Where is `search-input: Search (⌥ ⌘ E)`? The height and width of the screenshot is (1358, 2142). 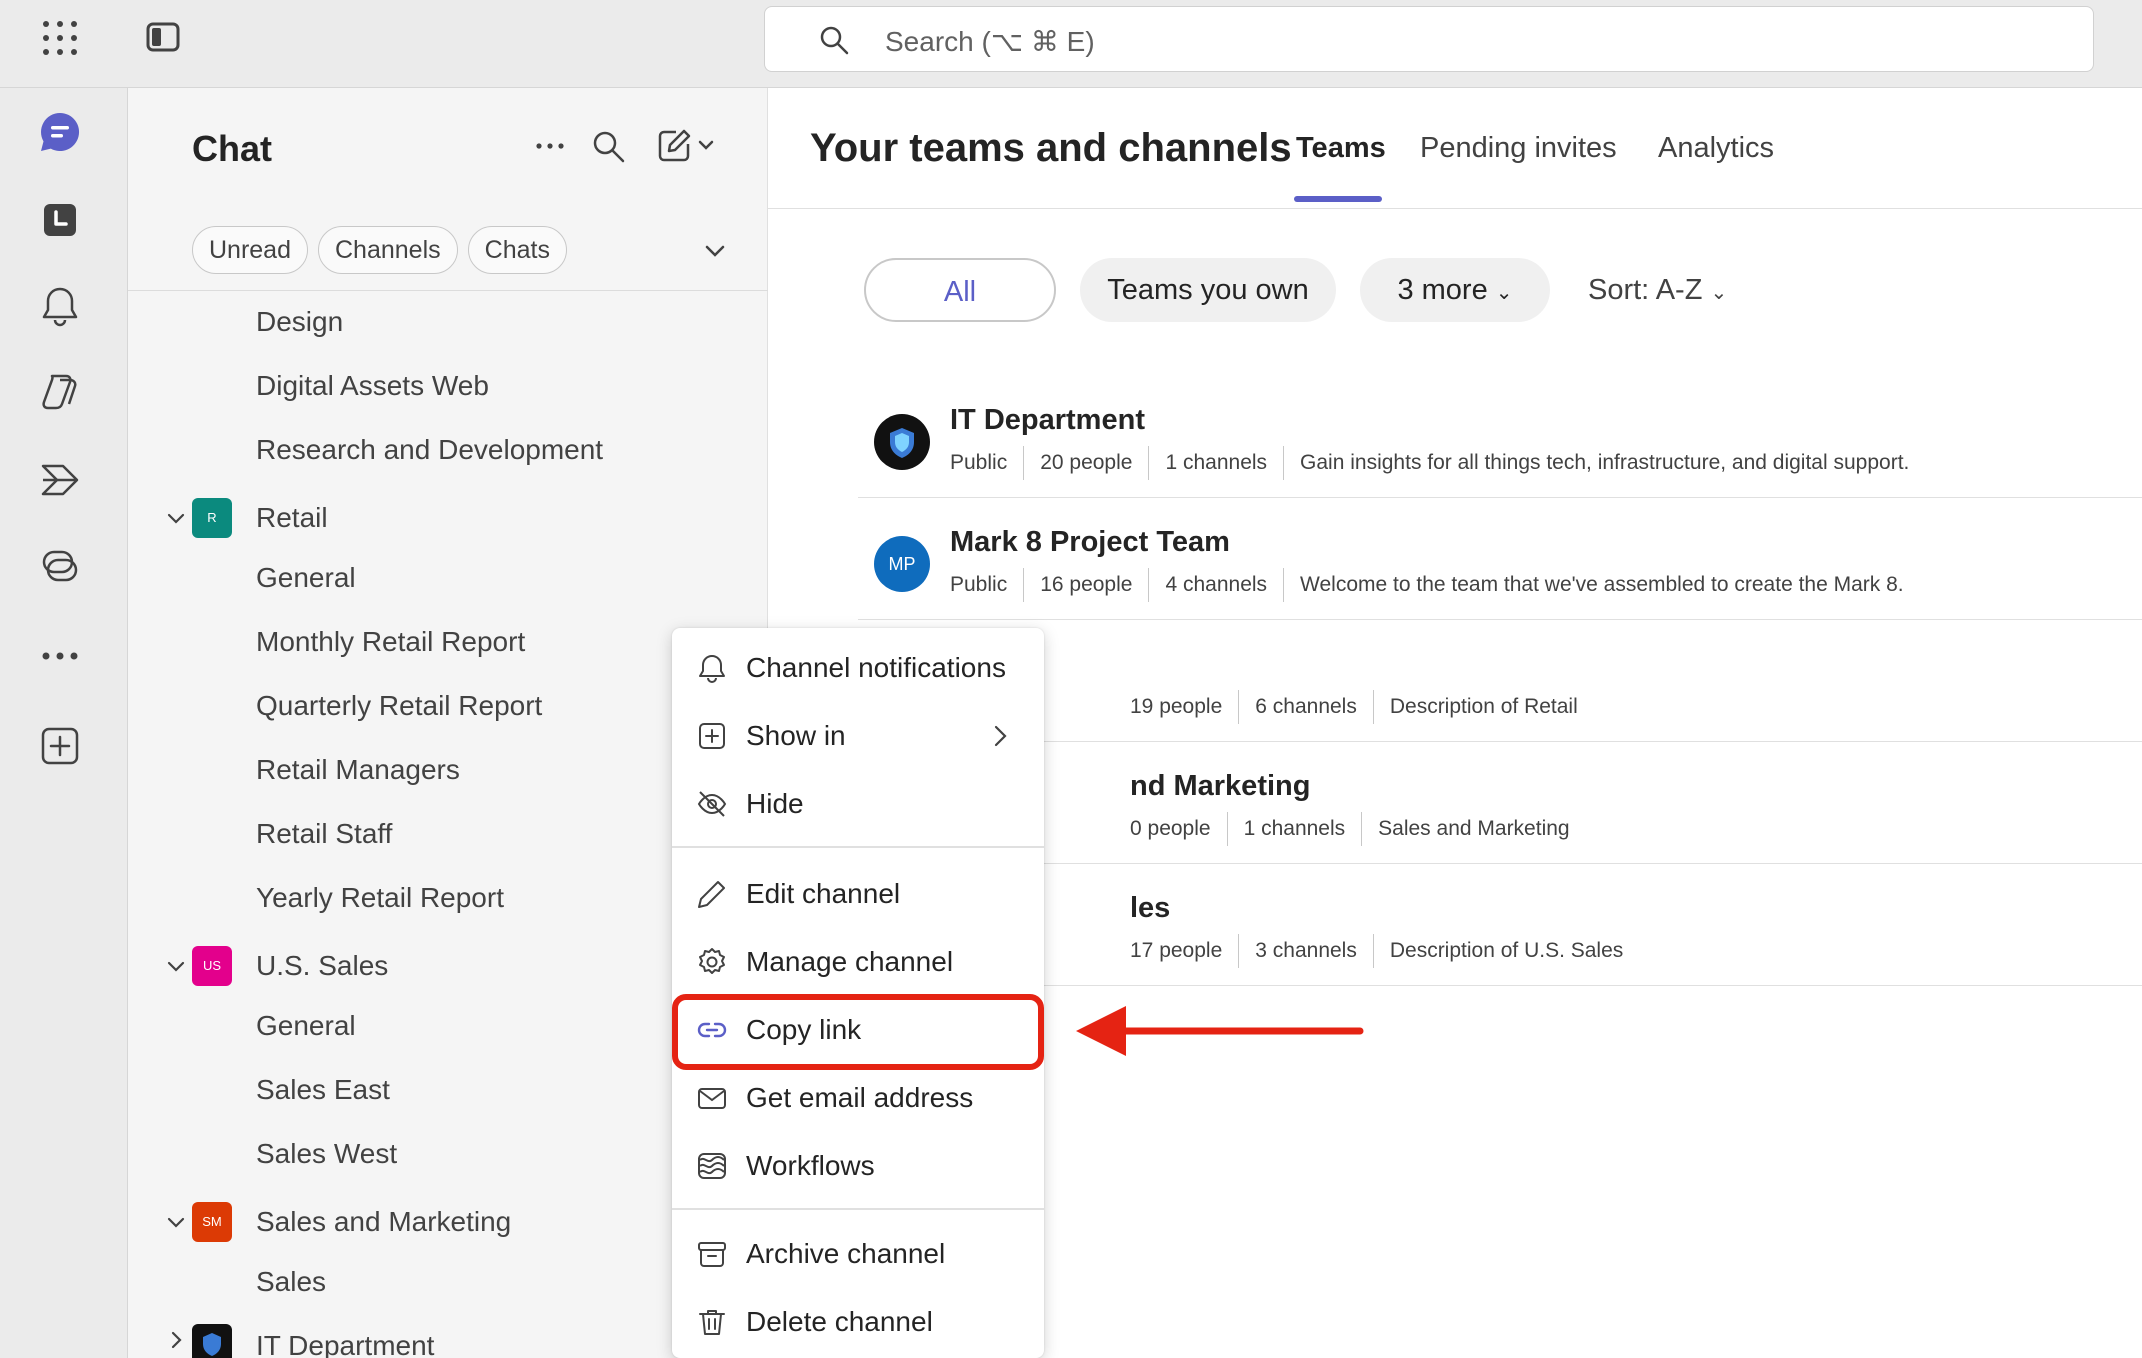
search-input: Search (⌥ ⌘ E) is located at coordinates (1429, 39).